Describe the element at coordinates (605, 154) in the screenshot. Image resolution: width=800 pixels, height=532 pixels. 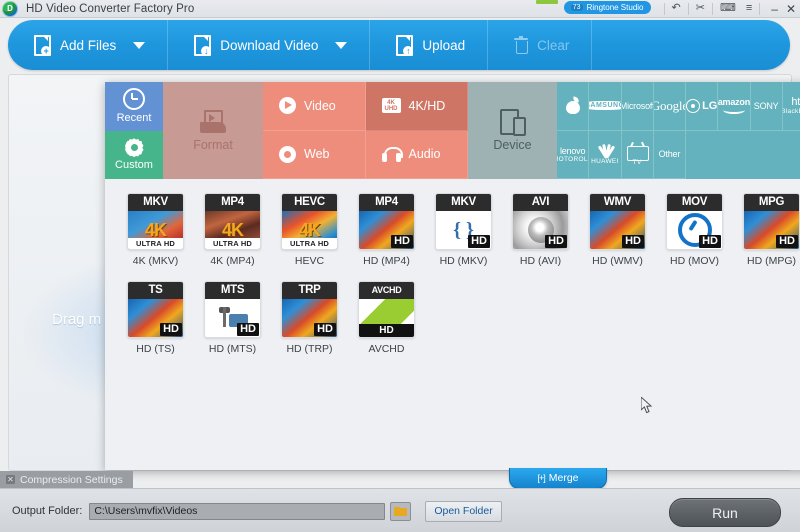
I see `brand-huawei: HUAWEI` at that location.